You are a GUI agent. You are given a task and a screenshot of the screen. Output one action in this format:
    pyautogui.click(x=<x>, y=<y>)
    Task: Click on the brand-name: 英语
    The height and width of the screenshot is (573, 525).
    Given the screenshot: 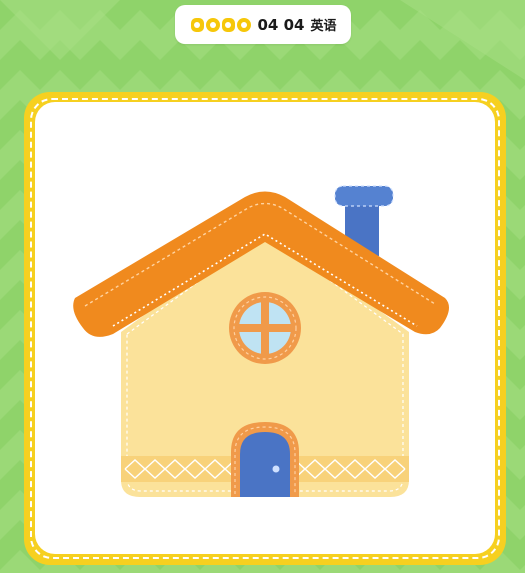 What is the action you would take?
    pyautogui.click(x=323, y=26)
    